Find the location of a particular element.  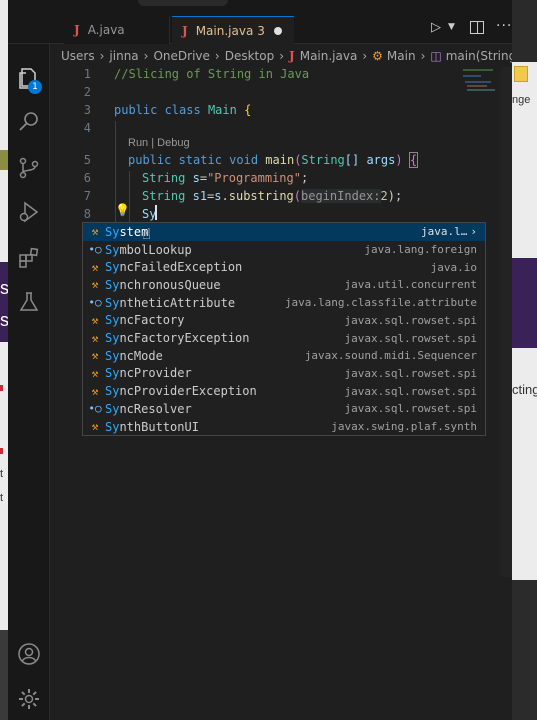

tab-a-java: J A.java is located at coordinates (117, 30).